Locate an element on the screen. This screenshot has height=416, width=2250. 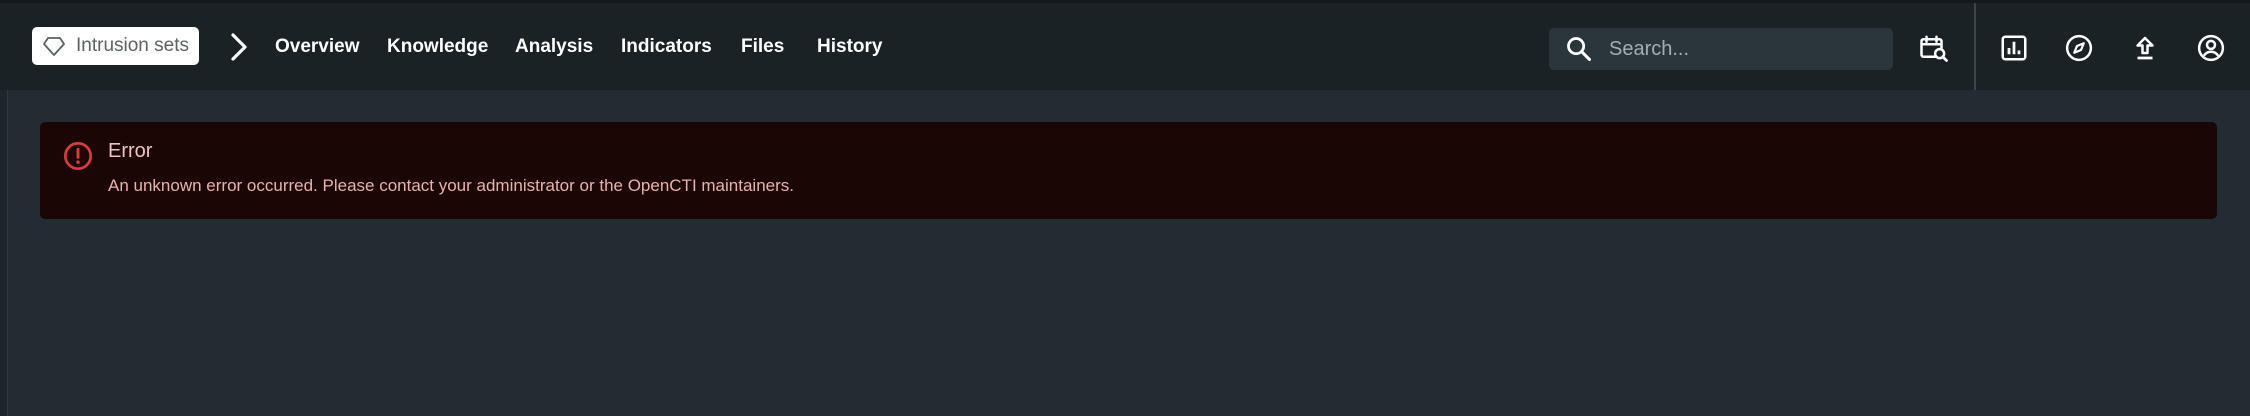
toolbar-divider is located at coordinates (1975, 46).